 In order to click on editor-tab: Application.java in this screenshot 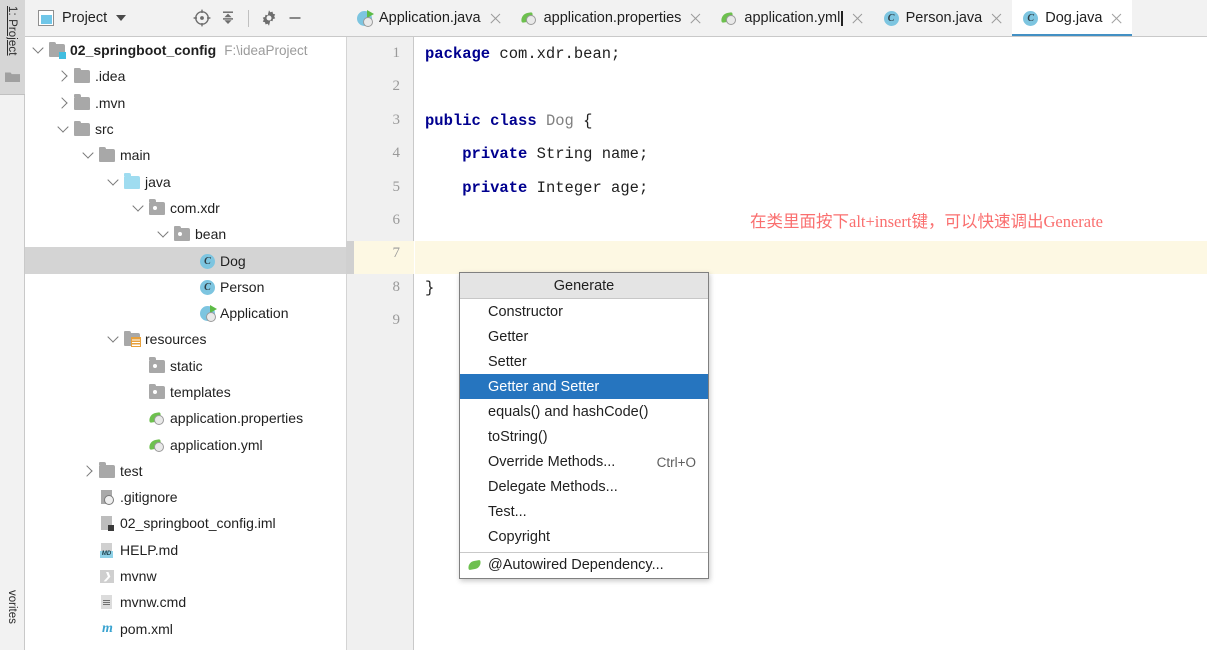, I will do `click(428, 18)`.